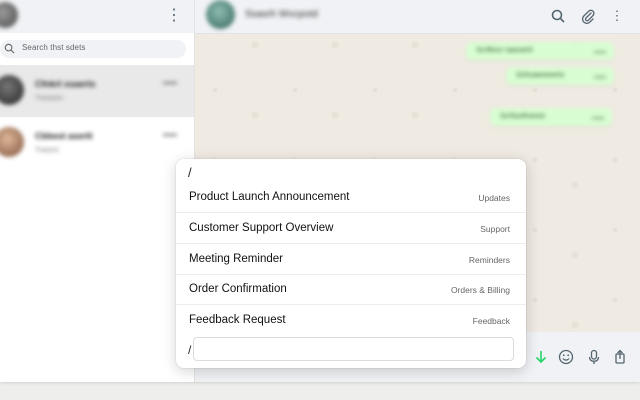 Image resolution: width=640 pixels, height=400 pixels. I want to click on slash-trigger: /, so click(190, 172).